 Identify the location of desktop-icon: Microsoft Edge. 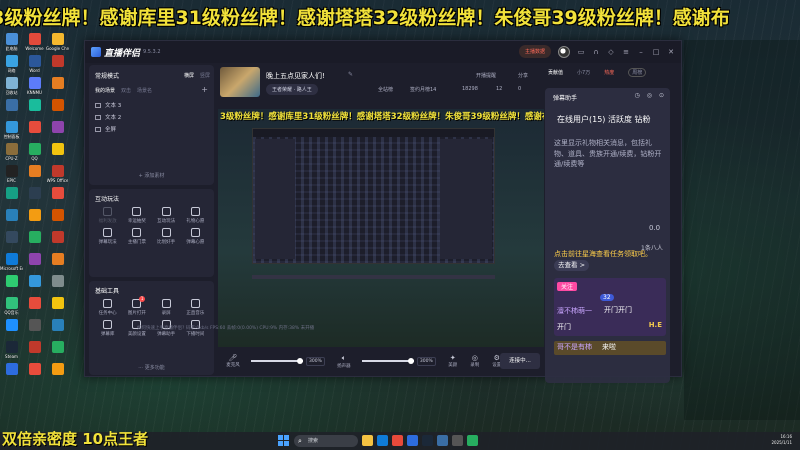
(11, 263).